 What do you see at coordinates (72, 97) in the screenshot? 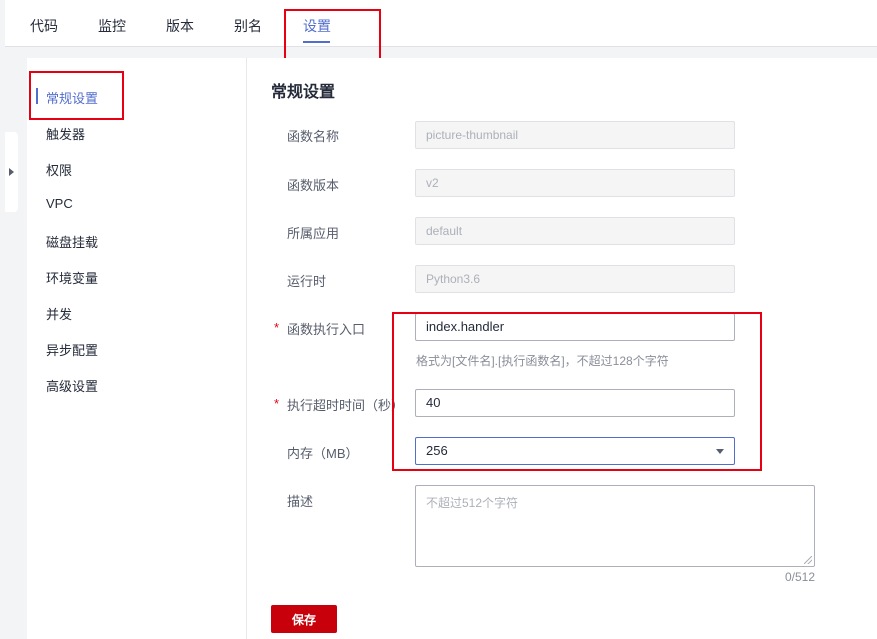
I see `sidebar-item-general: 常规设置` at bounding box center [72, 97].